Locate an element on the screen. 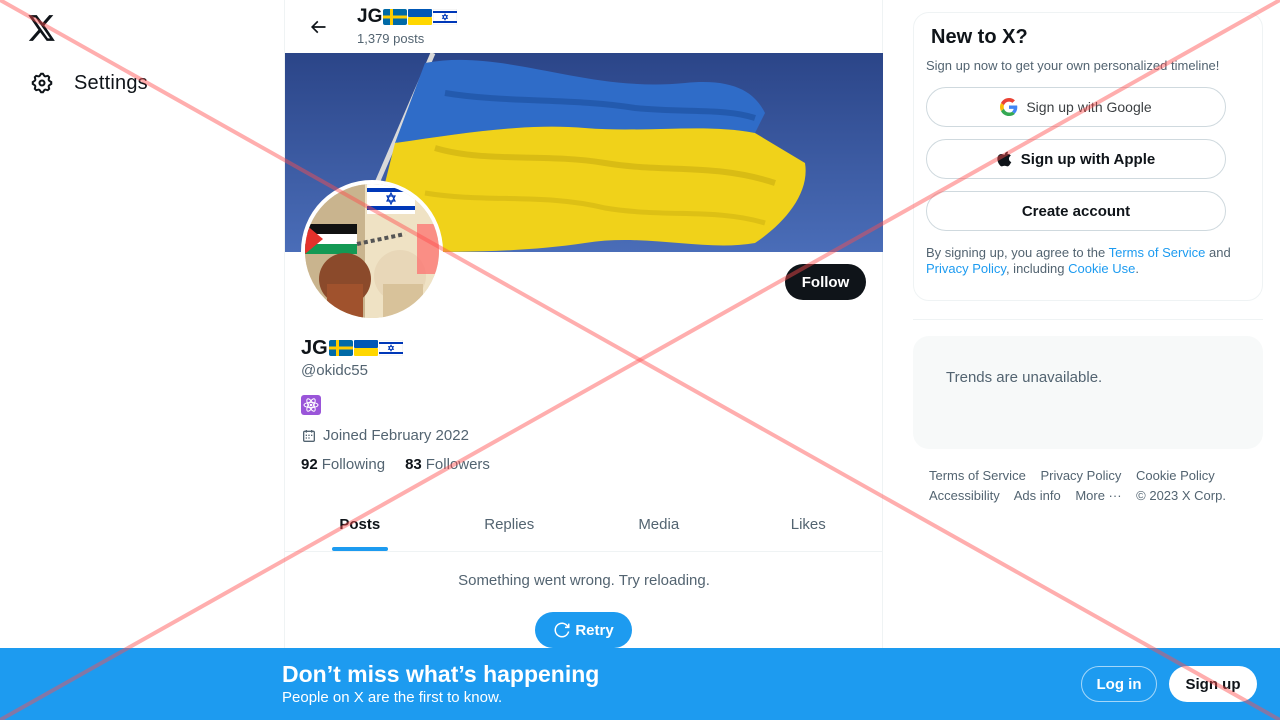 This screenshot has height=720, width=1280. gear-icon is located at coordinates (42, 83).